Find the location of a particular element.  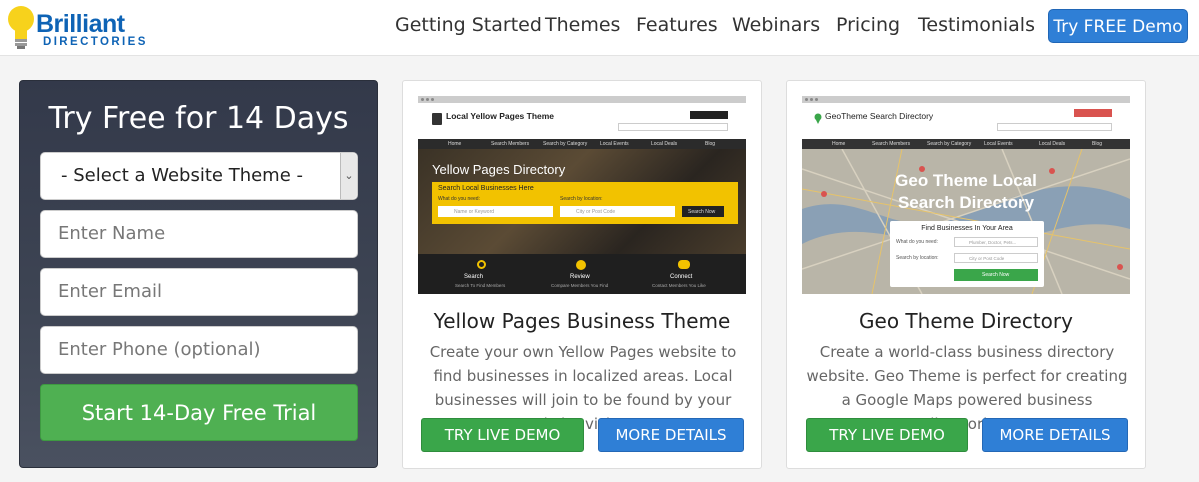

preview-header: GeoTheme Search Directory is located at coordinates (966, 121).